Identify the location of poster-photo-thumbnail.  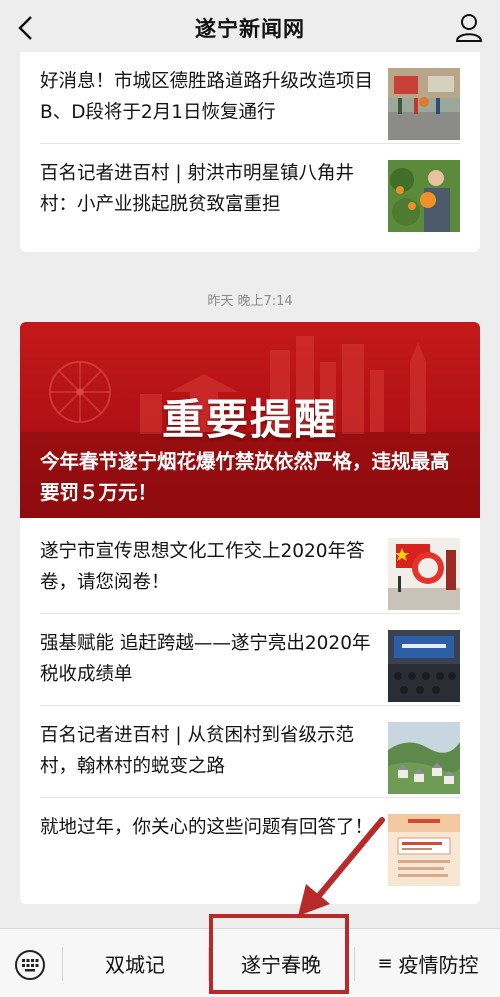
(424, 850).